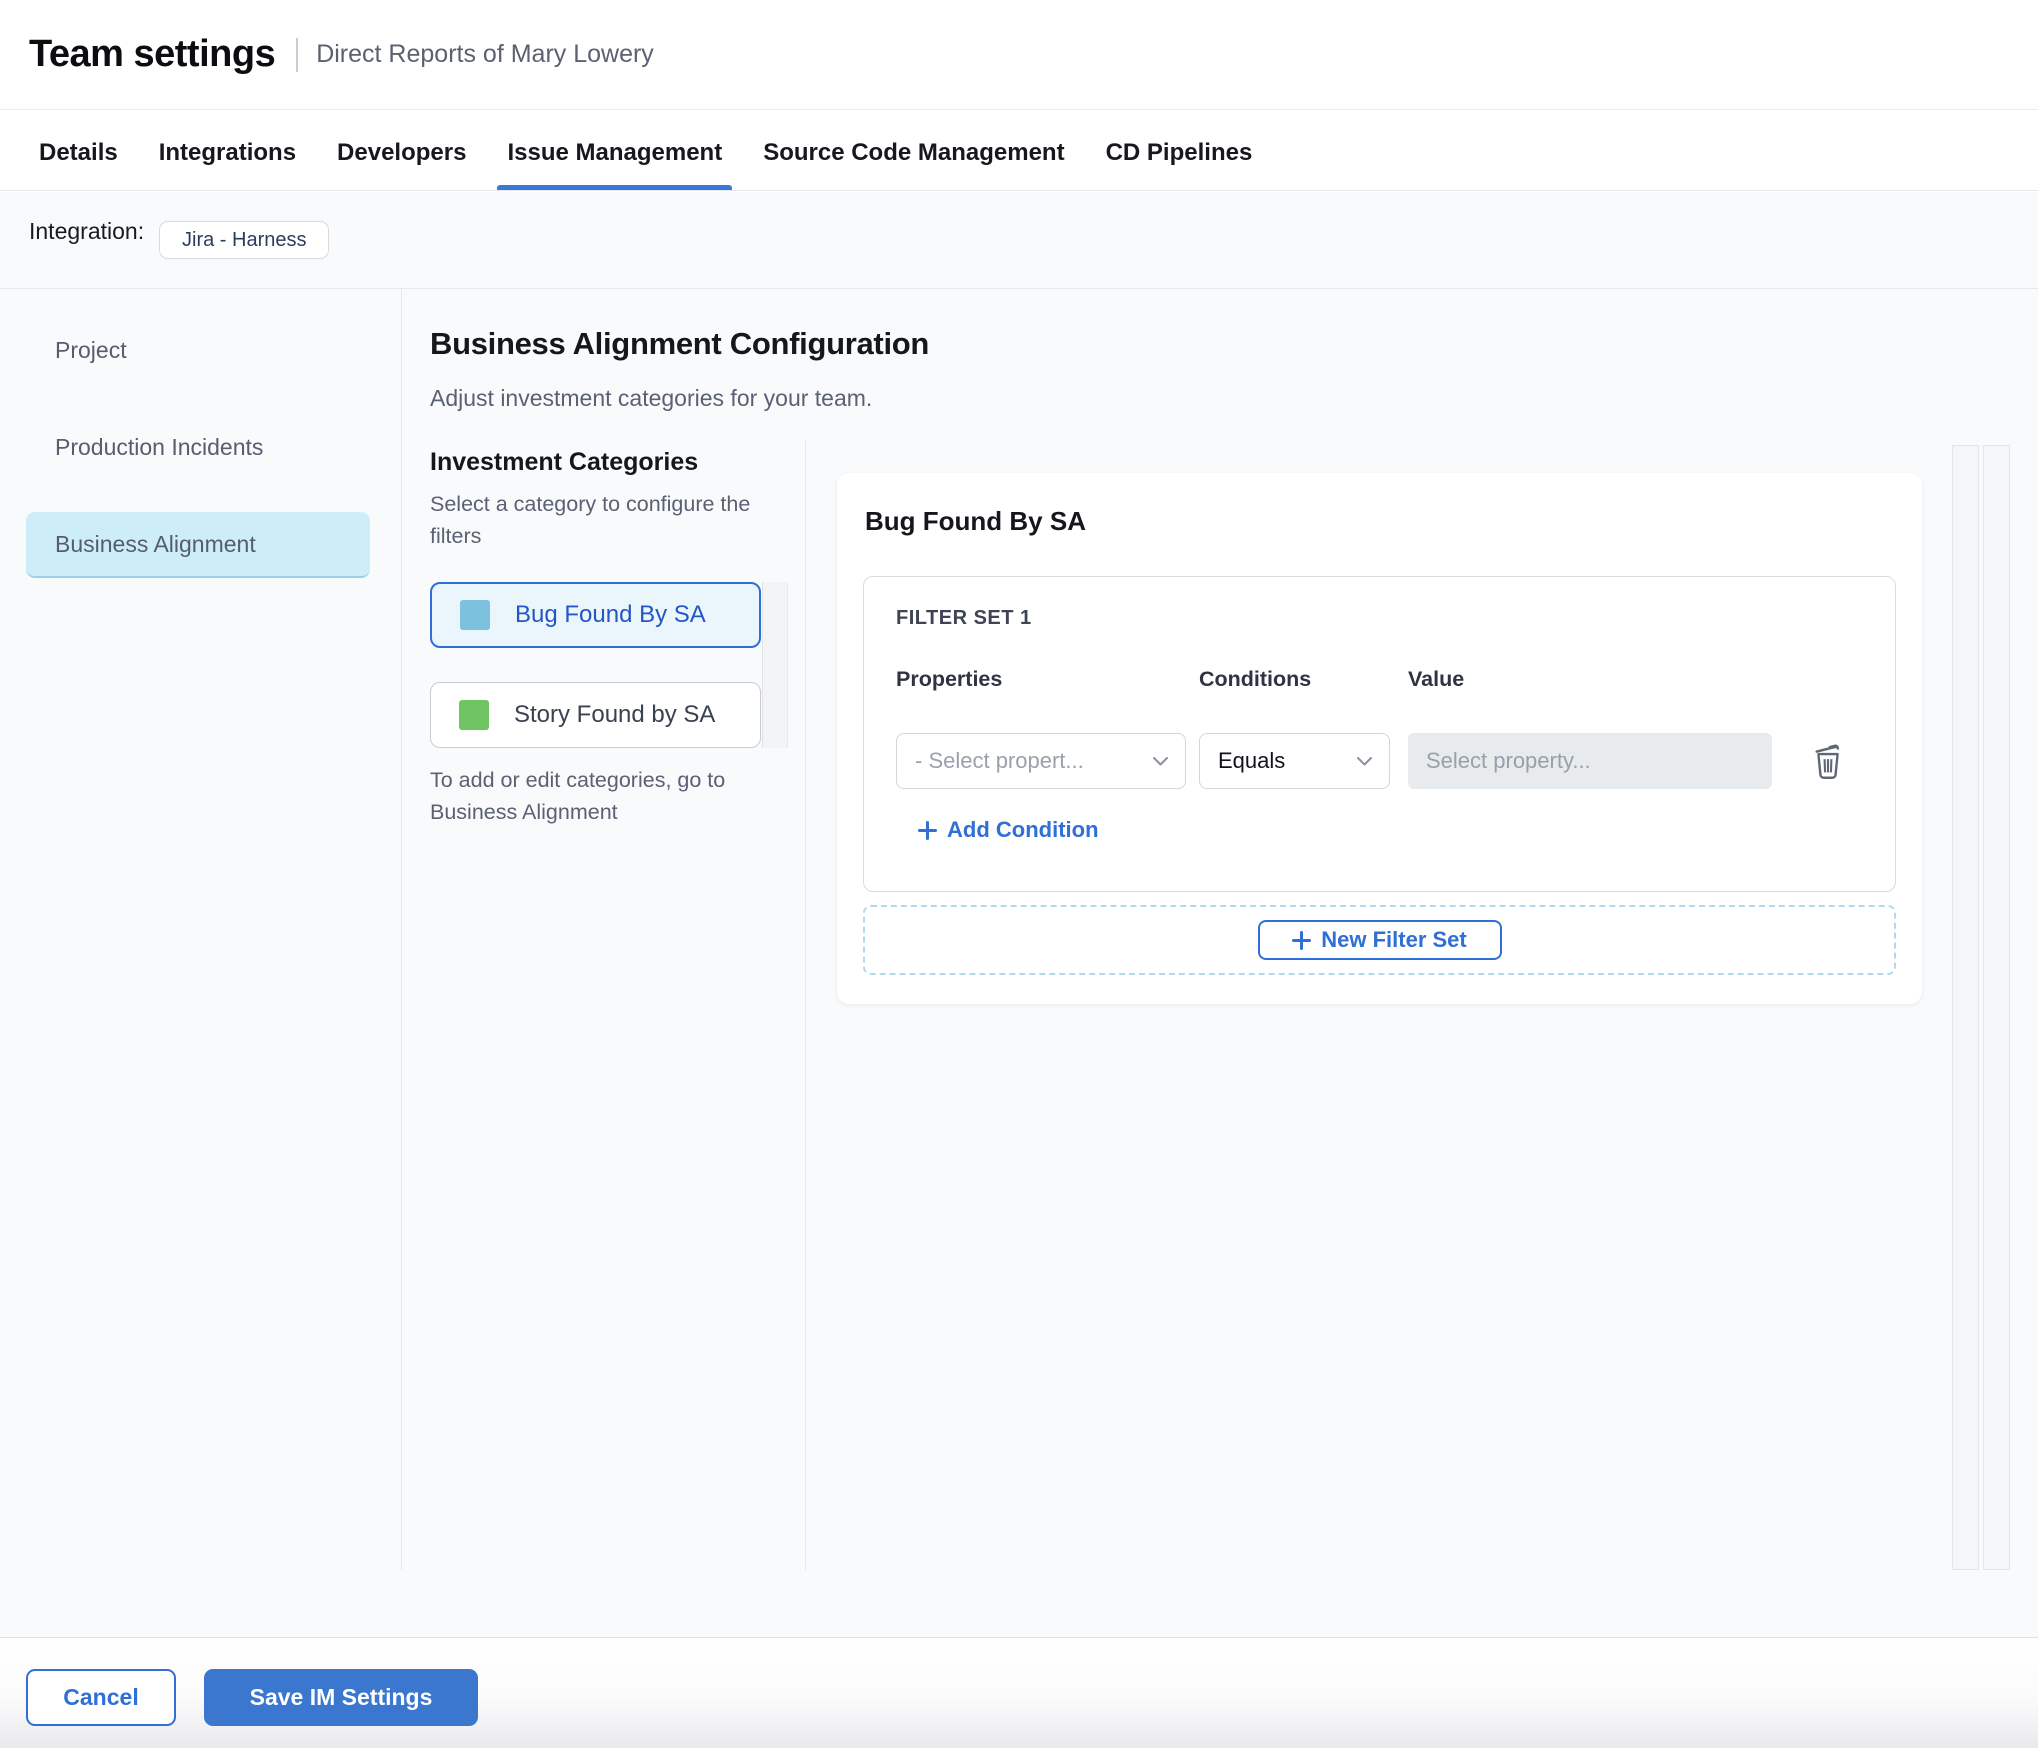 Image resolution: width=2038 pixels, height=1748 pixels. Describe the element at coordinates (564, 462) in the screenshot. I see `investment-categories-heading: Investment Categories` at that location.